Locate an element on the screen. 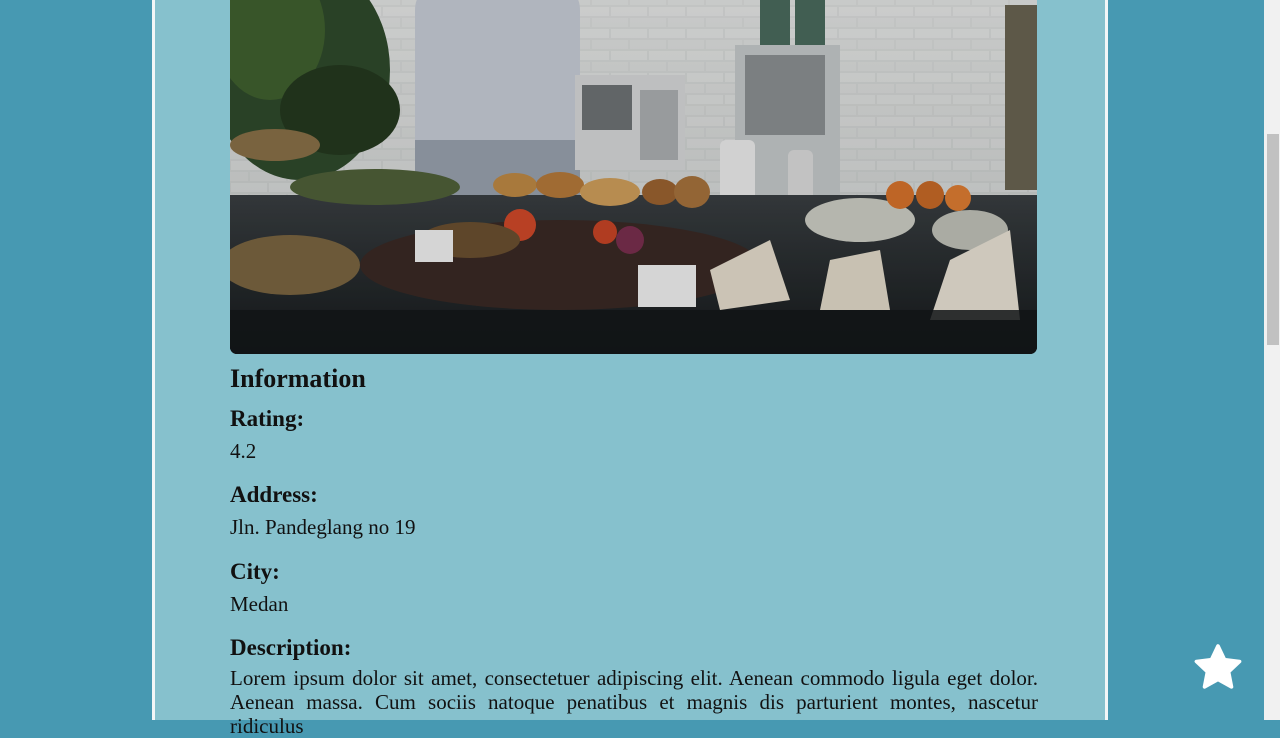 The width and height of the screenshot is (1280, 738). star-icon is located at coordinates (1218, 666).